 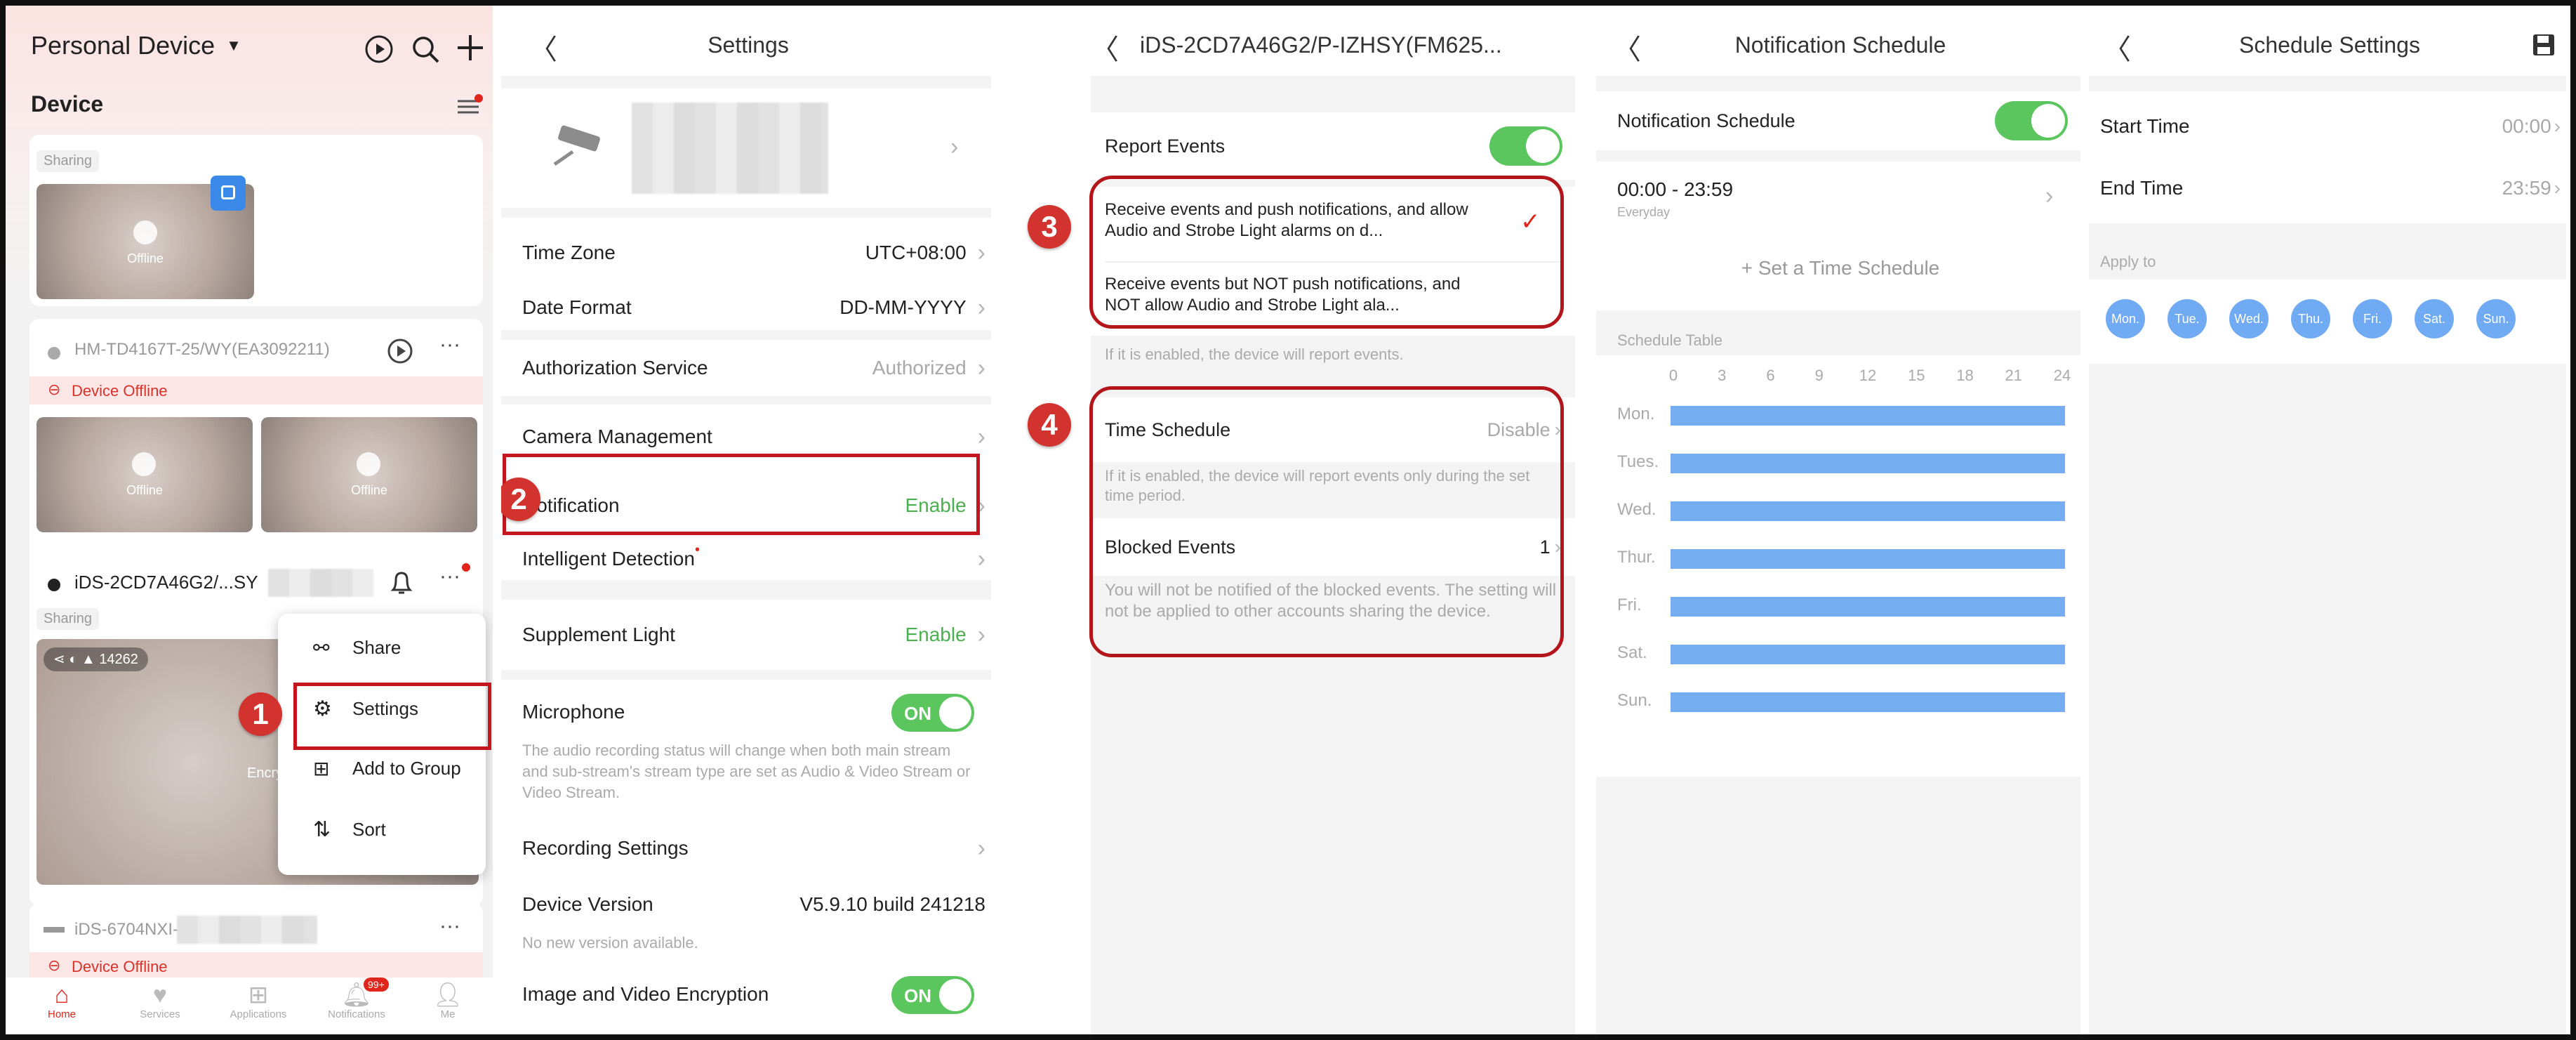 I want to click on hour-tick-label: 12, so click(x=1868, y=375).